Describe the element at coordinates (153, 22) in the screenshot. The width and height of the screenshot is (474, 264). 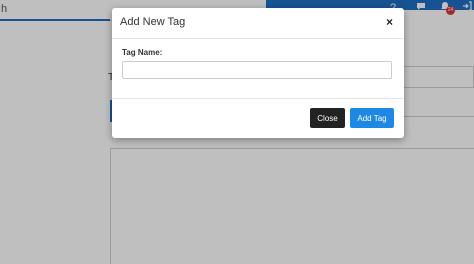
I see `dialog-title: Add New Tag` at that location.